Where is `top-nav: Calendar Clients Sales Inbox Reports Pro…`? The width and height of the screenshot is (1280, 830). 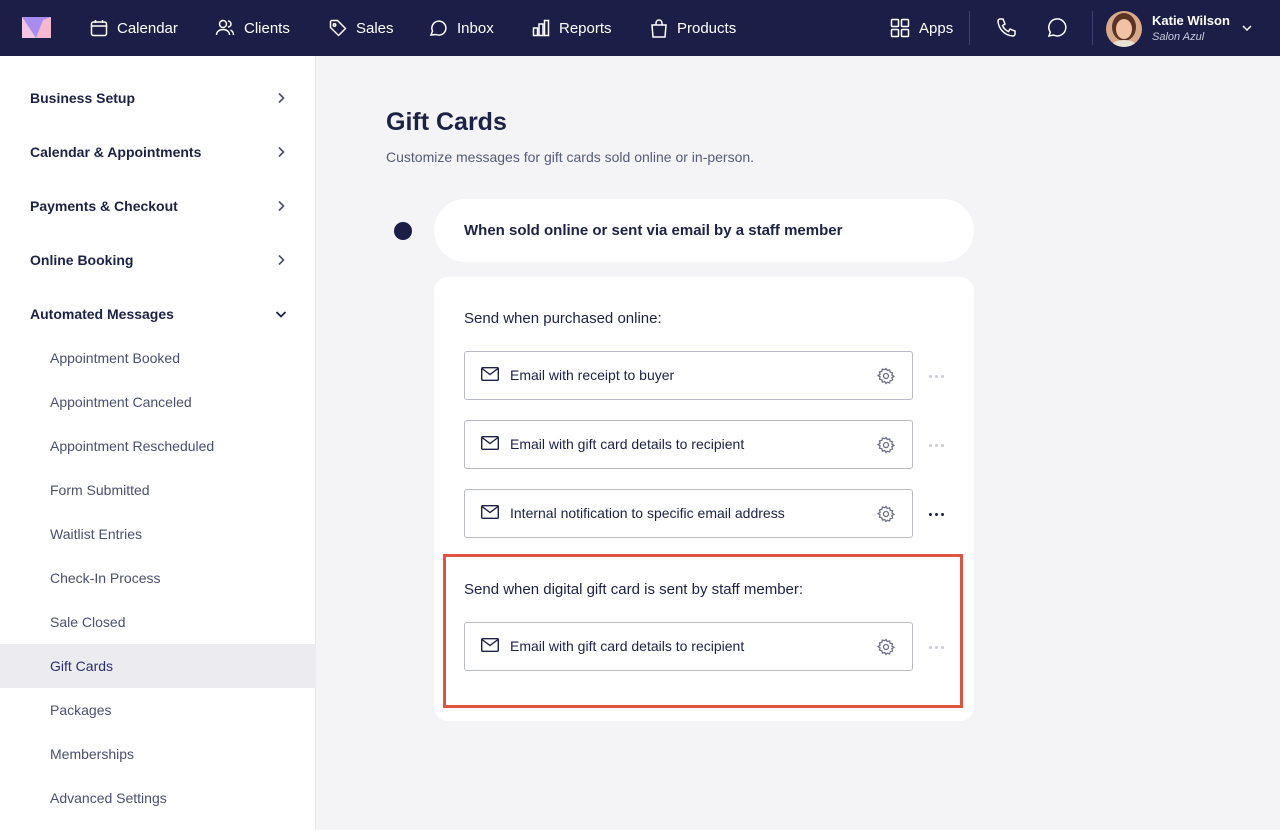 top-nav: Calendar Clients Sales Inbox Reports Pro… is located at coordinates (640, 28).